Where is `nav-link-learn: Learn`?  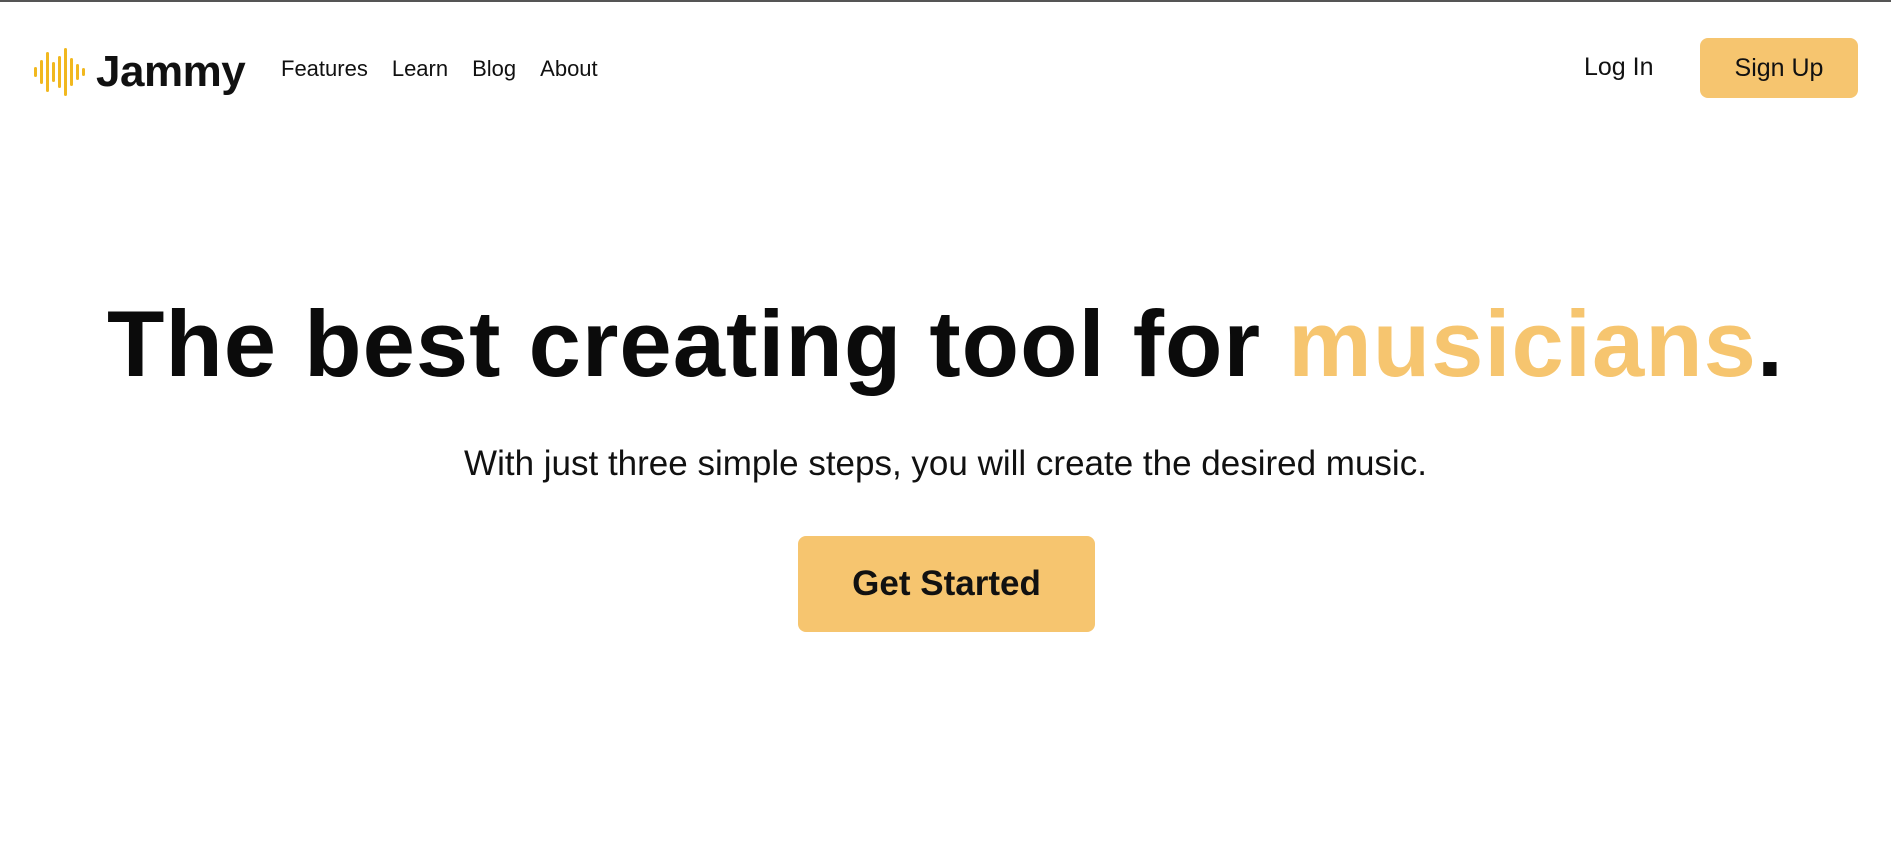
nav-link-learn: Learn is located at coordinates (420, 69).